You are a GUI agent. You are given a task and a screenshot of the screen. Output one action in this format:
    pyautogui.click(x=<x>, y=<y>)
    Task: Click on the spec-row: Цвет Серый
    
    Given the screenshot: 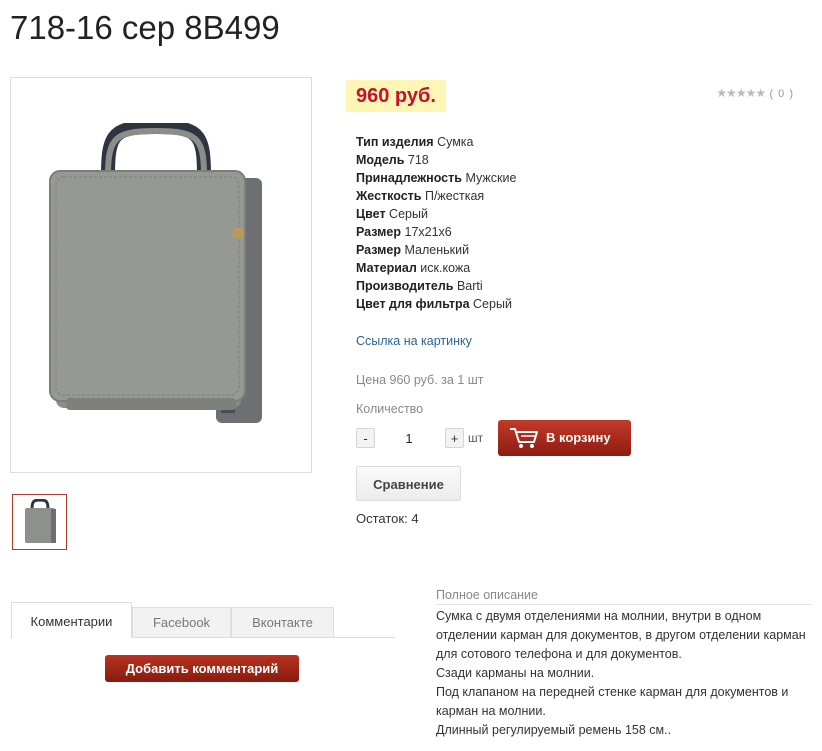 What is the action you would take?
    pyautogui.click(x=436, y=214)
    